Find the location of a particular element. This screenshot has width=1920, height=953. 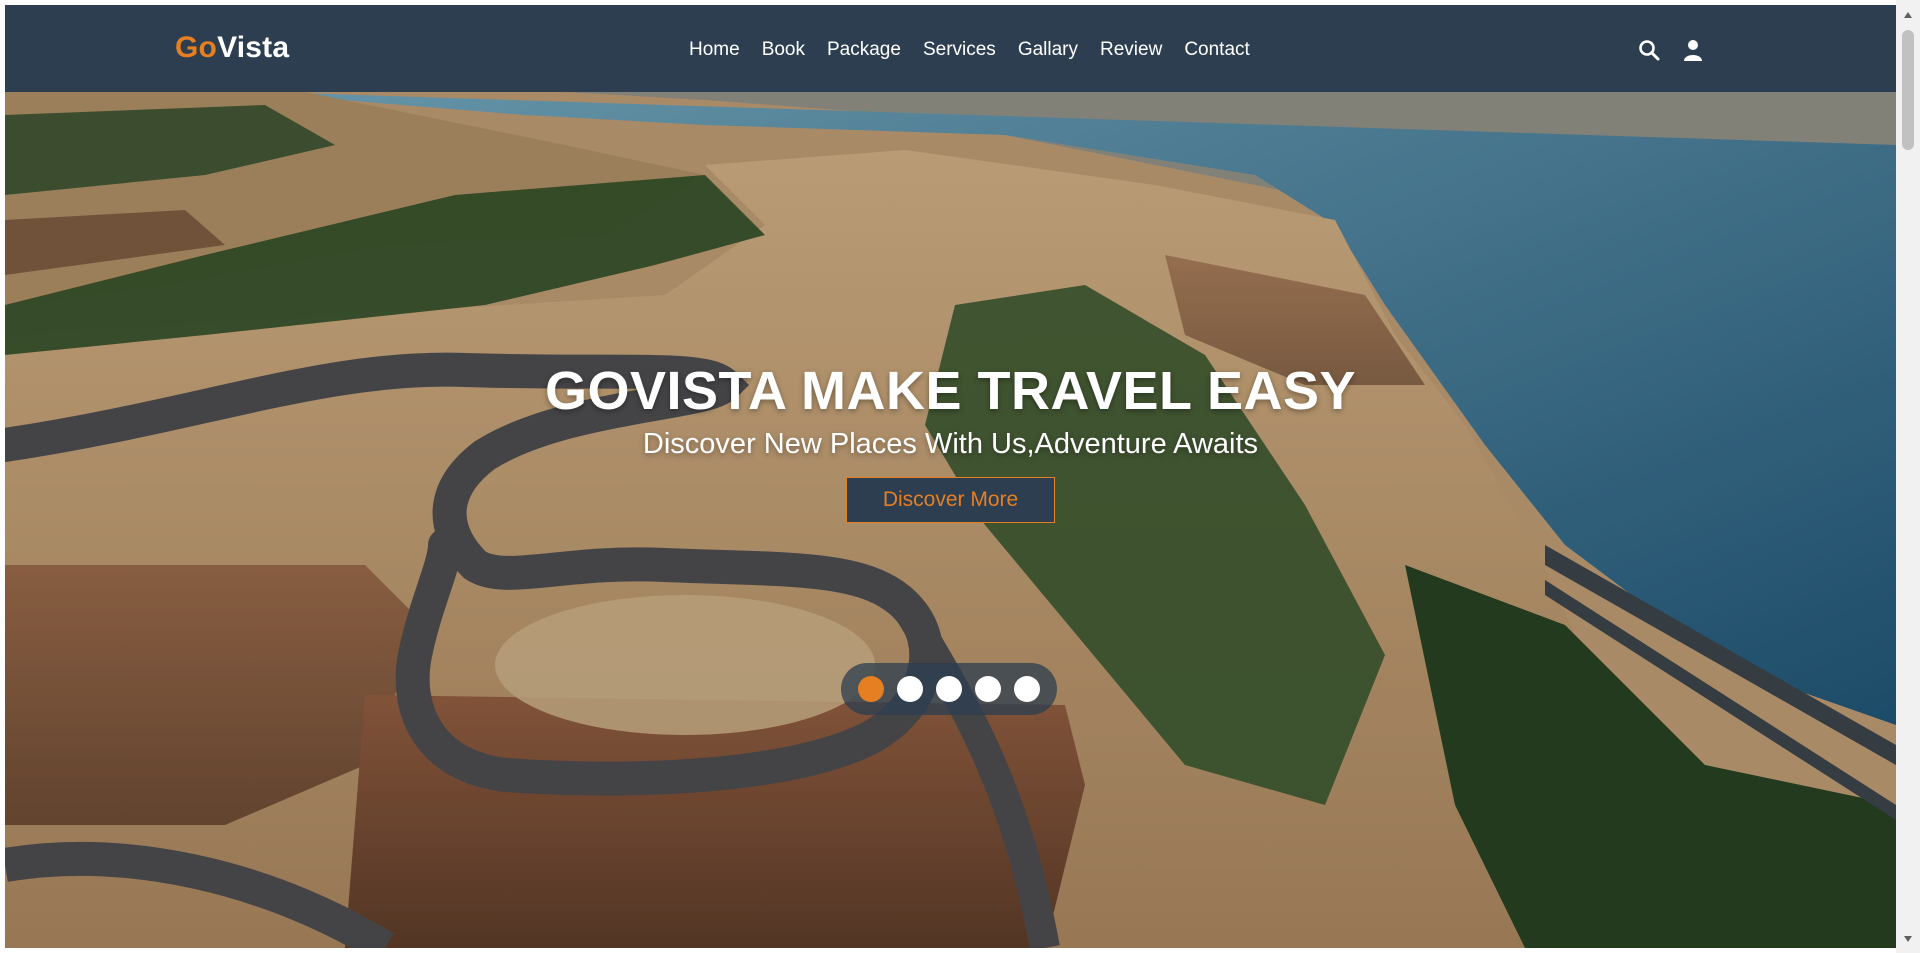

hero-title: GOVISTA MAKE TRAVEL EASY is located at coordinates (950, 391).